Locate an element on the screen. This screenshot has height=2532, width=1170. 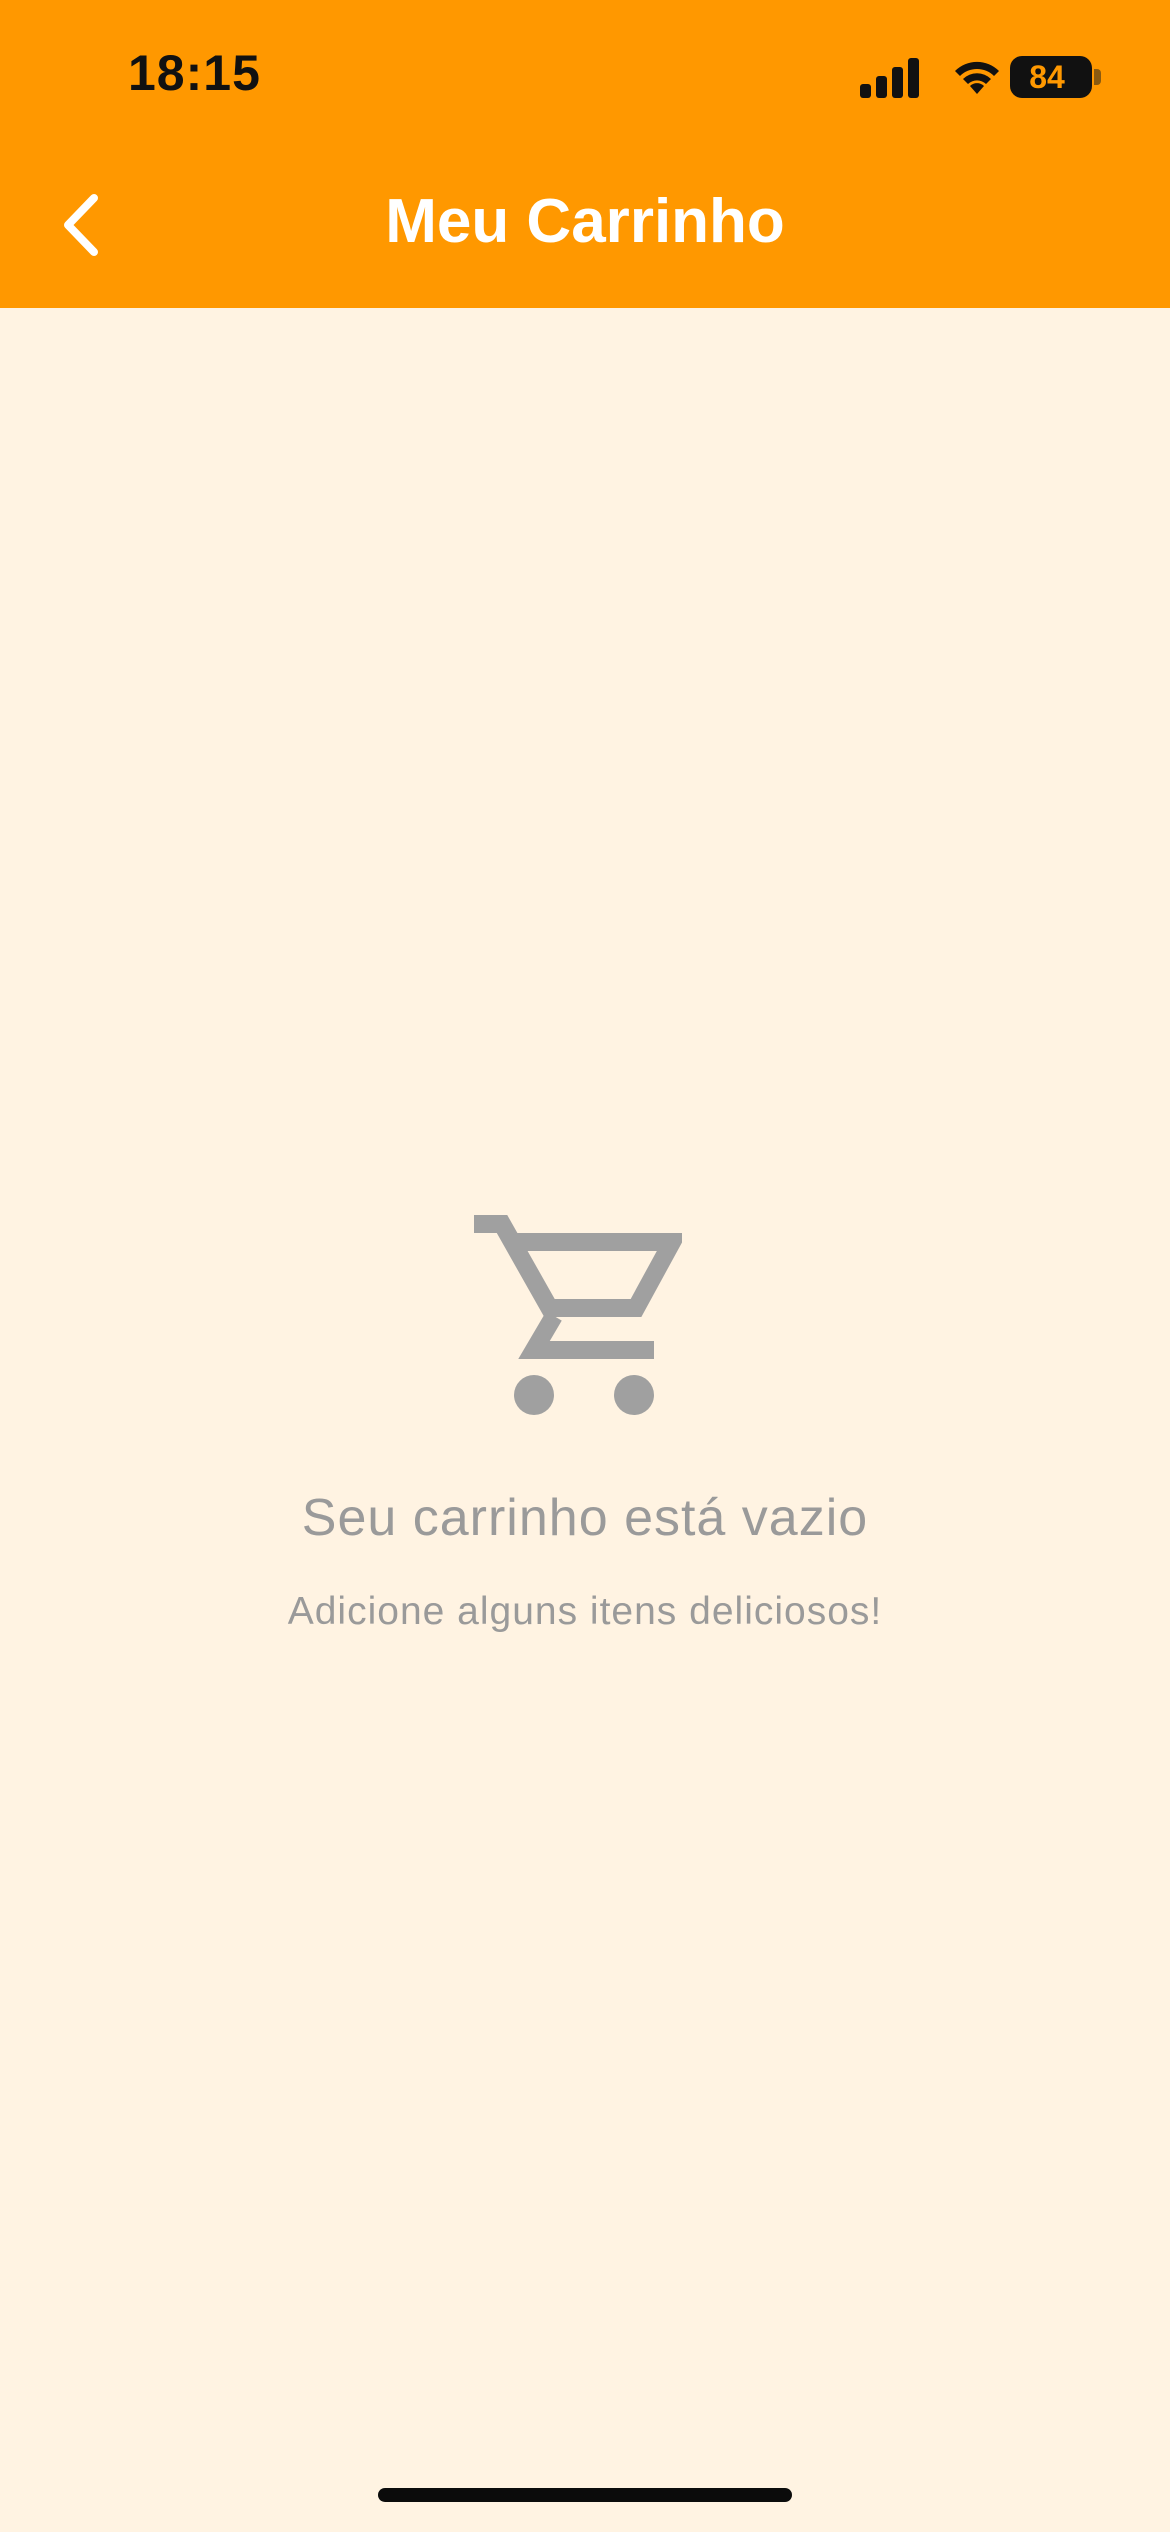
empty-cart-subtitle: Adicione alguns itens deliciosos! is located at coordinates (585, 1611).